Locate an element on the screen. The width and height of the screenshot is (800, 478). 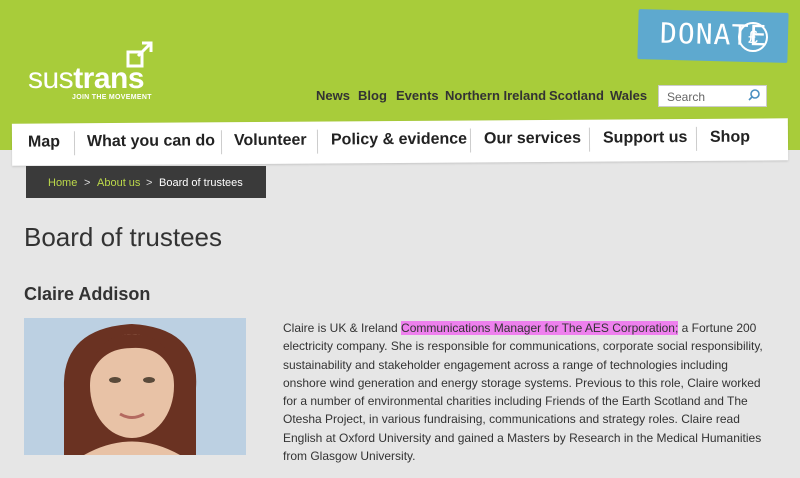
breadcrumb-home: Home is located at coordinates (62, 183).